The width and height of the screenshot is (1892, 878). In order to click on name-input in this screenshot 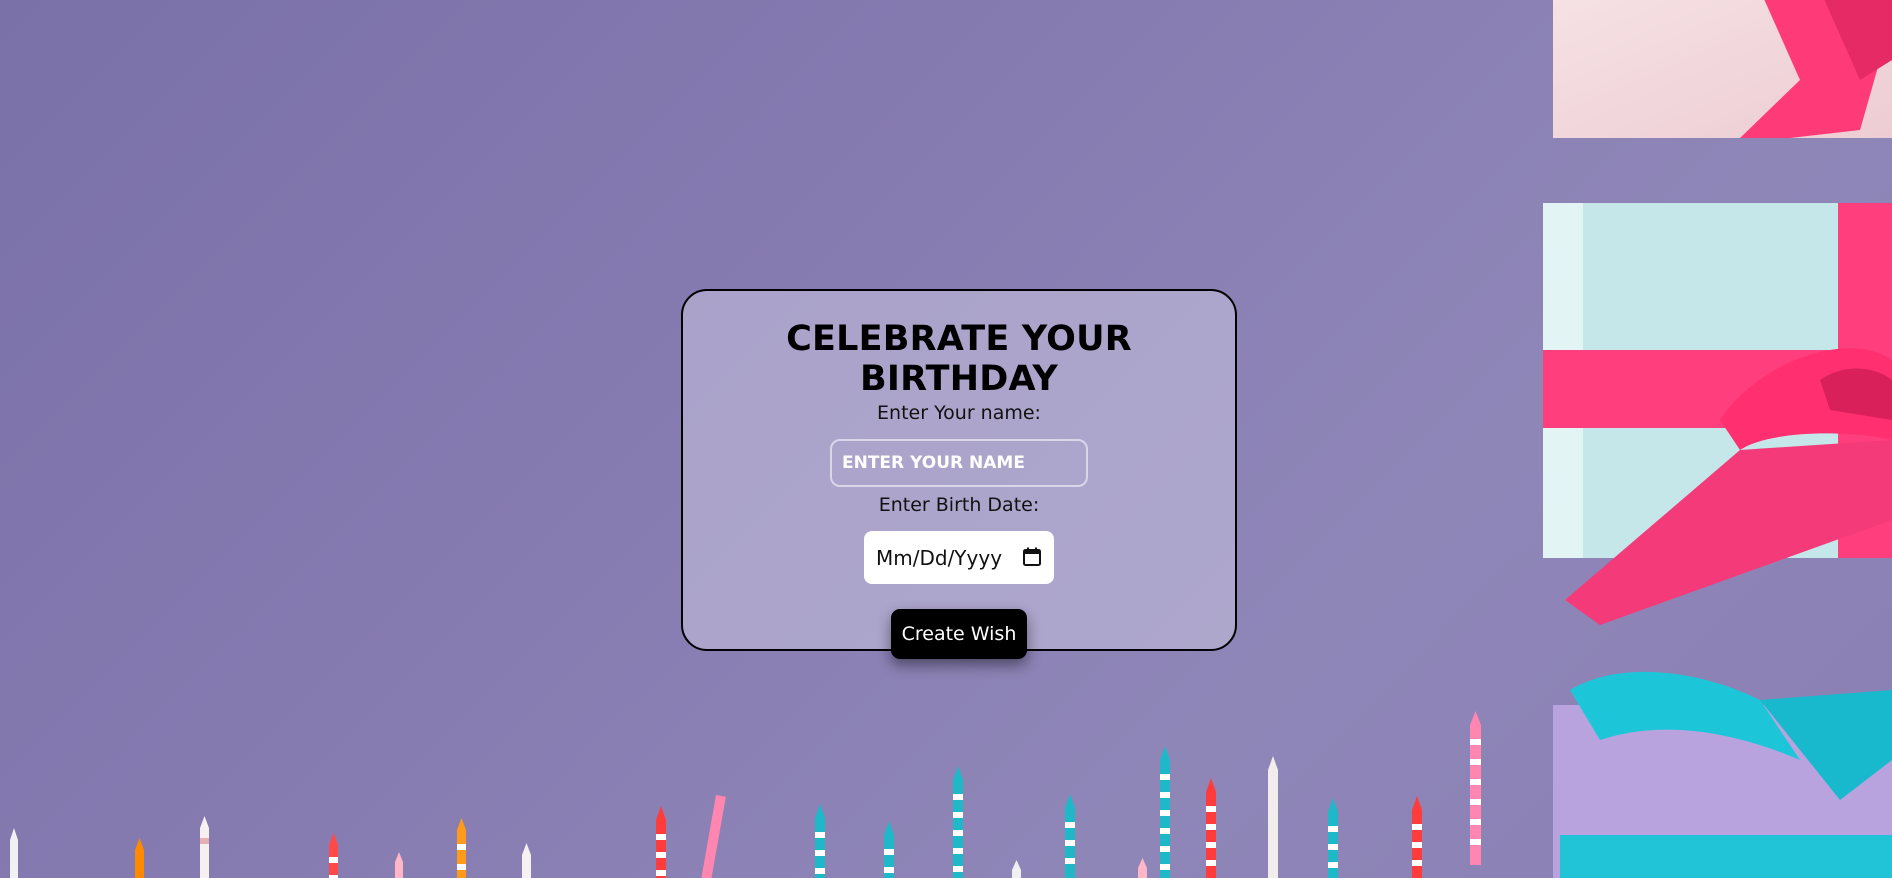, I will do `click(959, 463)`.